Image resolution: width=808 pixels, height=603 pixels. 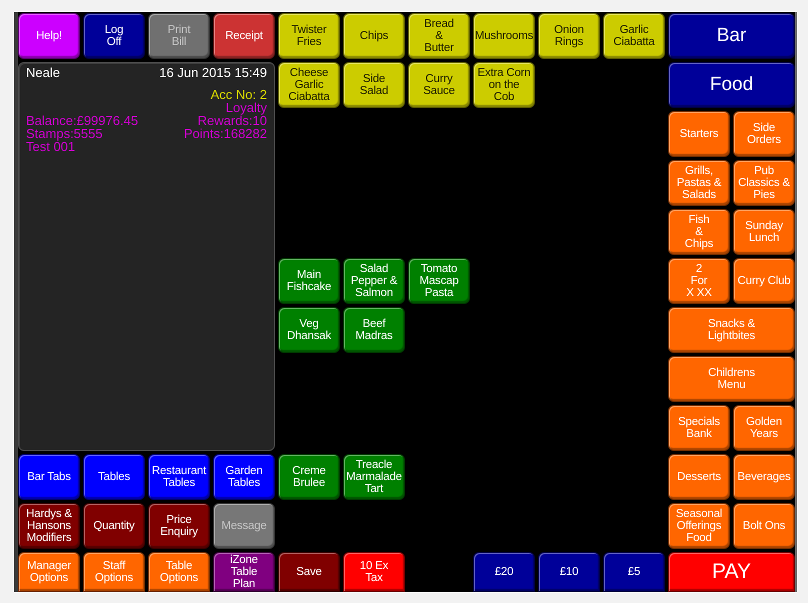 What do you see at coordinates (114, 572) in the screenshot?
I see `option-button: Staff Options` at bounding box center [114, 572].